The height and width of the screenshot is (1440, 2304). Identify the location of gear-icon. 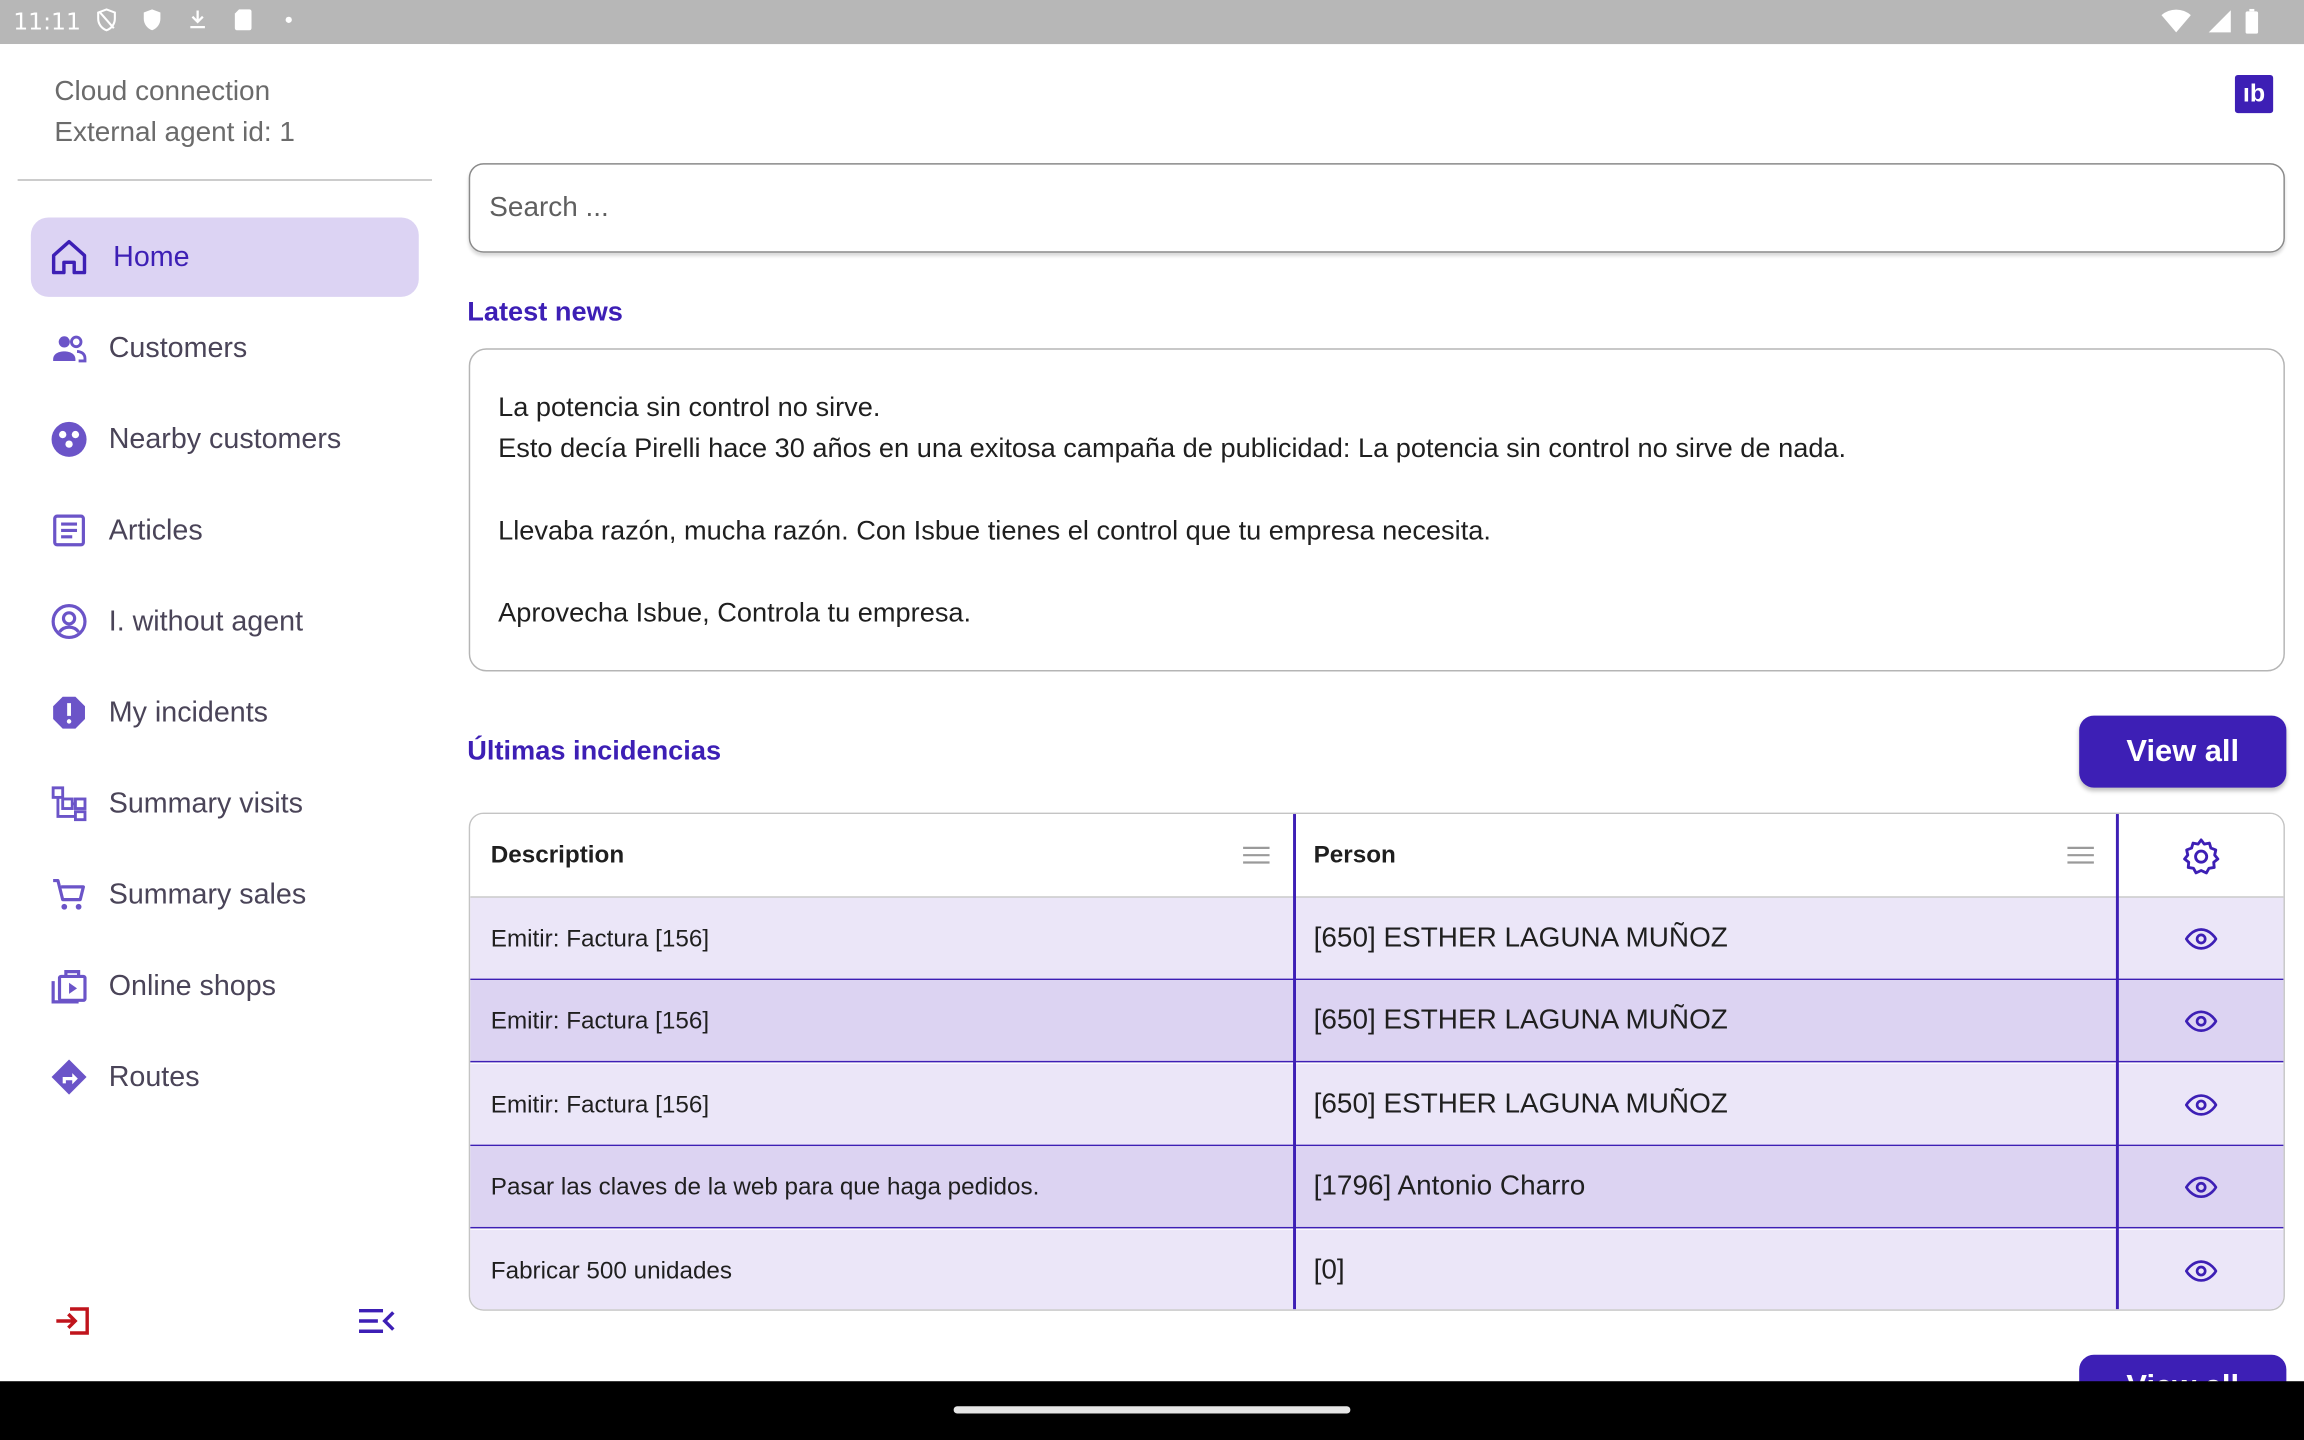
(2201, 856).